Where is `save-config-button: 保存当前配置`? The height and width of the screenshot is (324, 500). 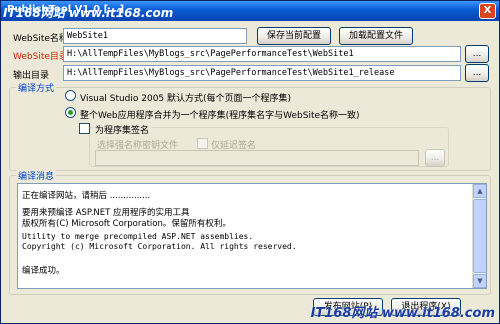 save-config-button: 保存当前配置 is located at coordinates (294, 36).